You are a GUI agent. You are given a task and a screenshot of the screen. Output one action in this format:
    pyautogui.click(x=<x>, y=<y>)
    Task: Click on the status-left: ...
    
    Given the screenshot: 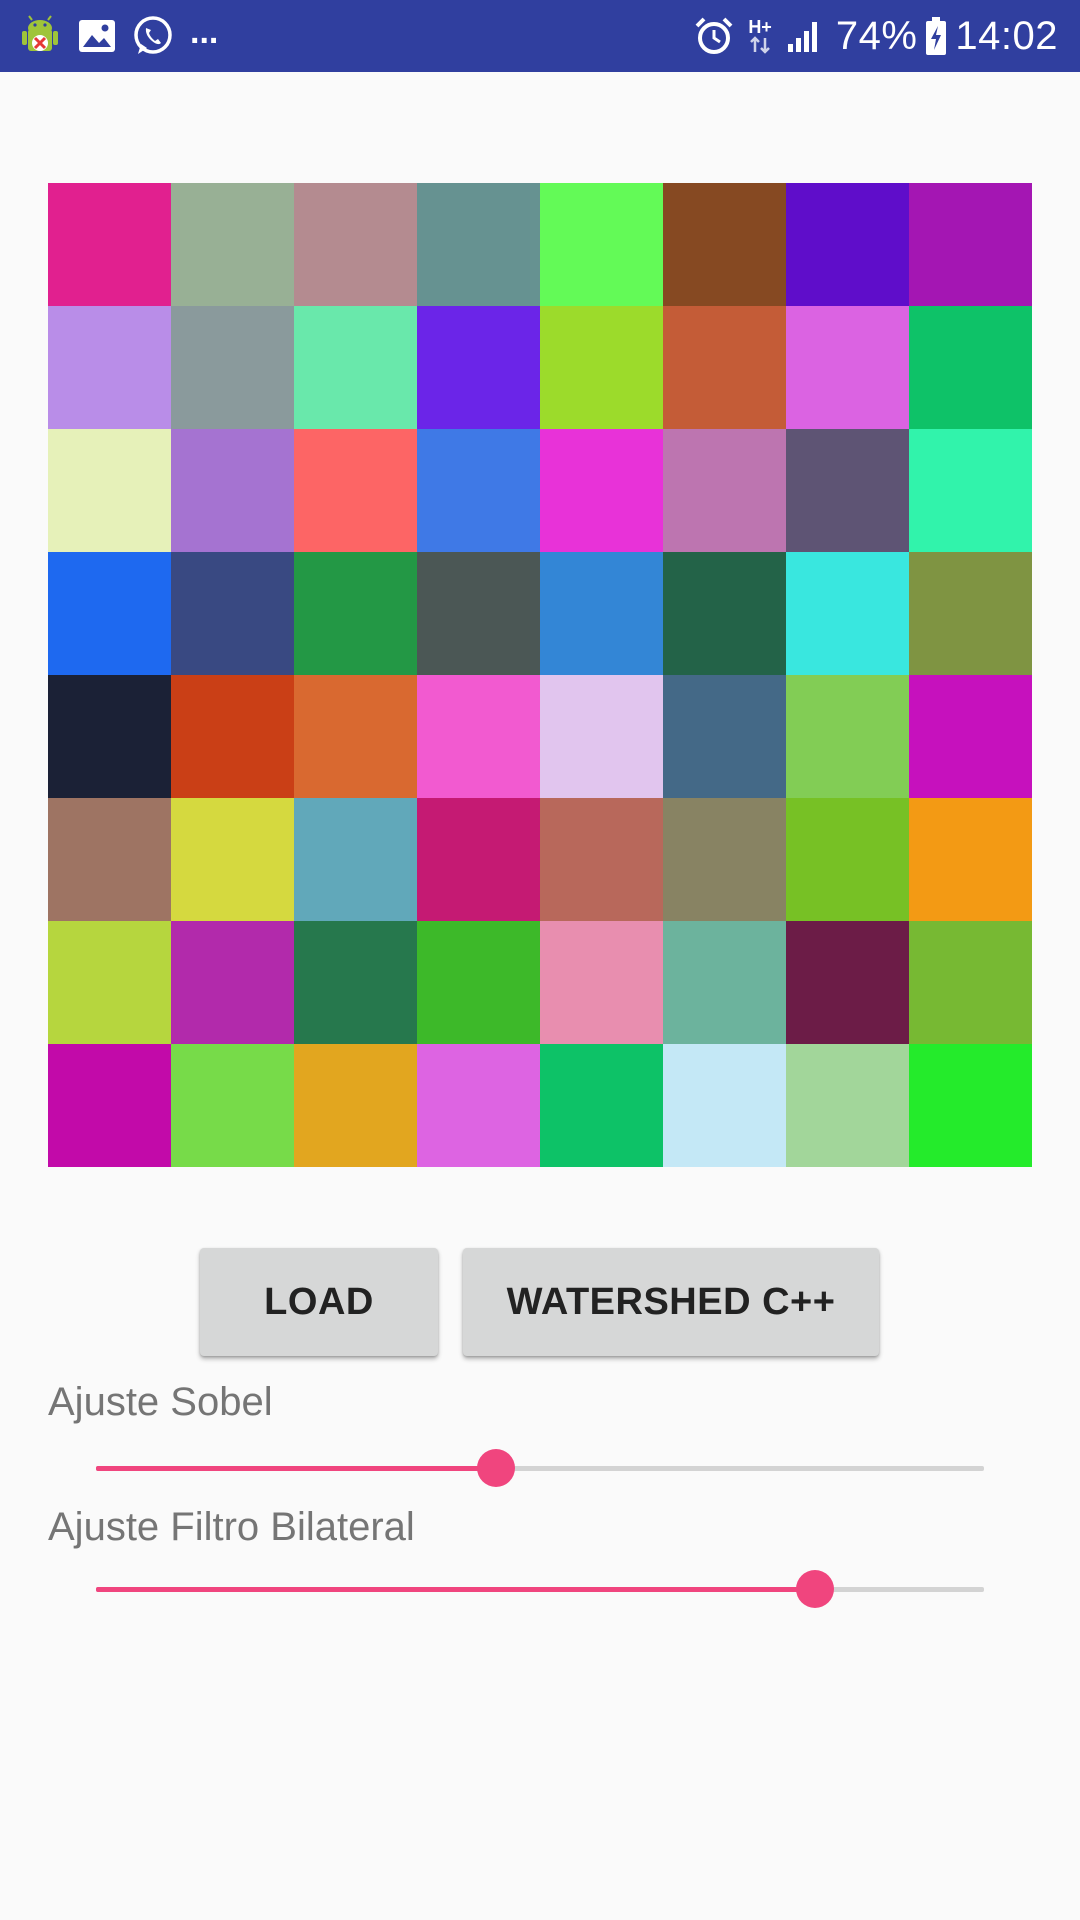 What is the action you would take?
    pyautogui.click(x=126, y=35)
    